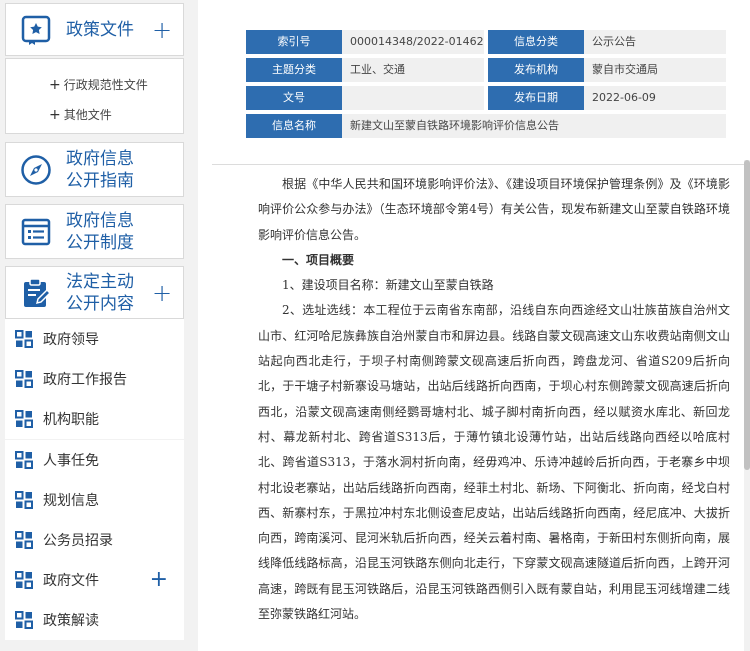  I want to click on gov-documents-expand-icon: +, so click(159, 580).